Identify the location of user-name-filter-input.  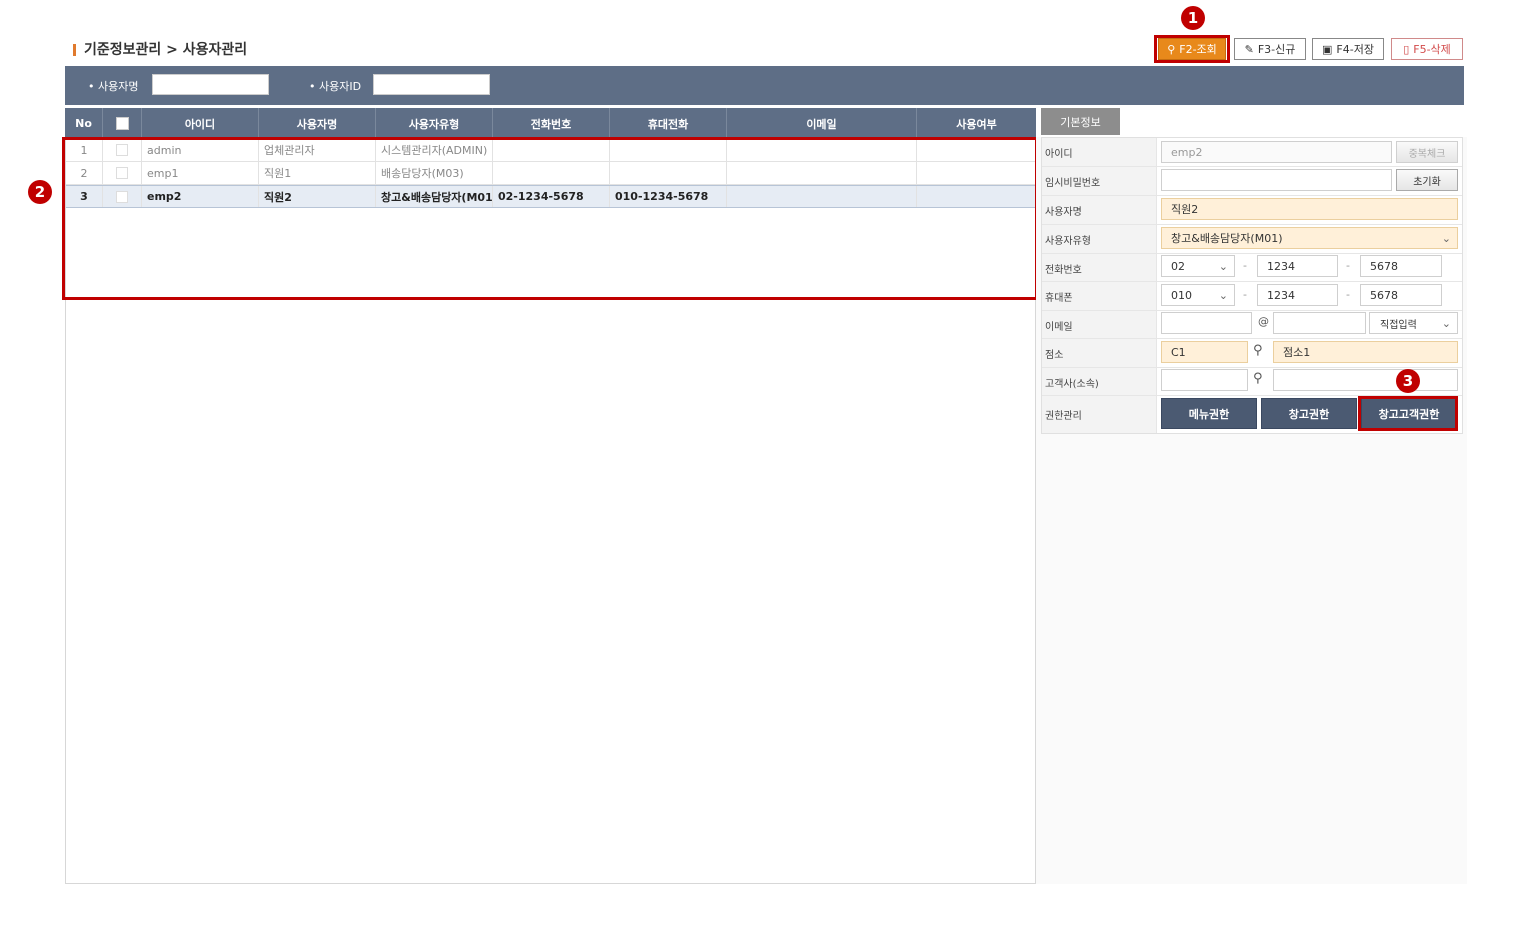
(210, 84).